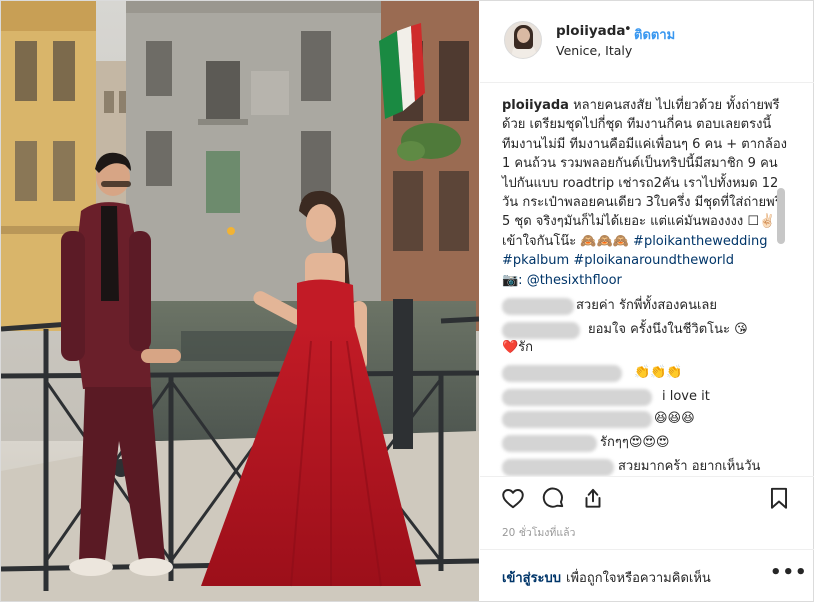 Image resolution: width=814 pixels, height=602 pixels. I want to click on comment-item: ยอมใจ ครั้งนึงในชีวิตโนะ 😘, so click(647, 330).